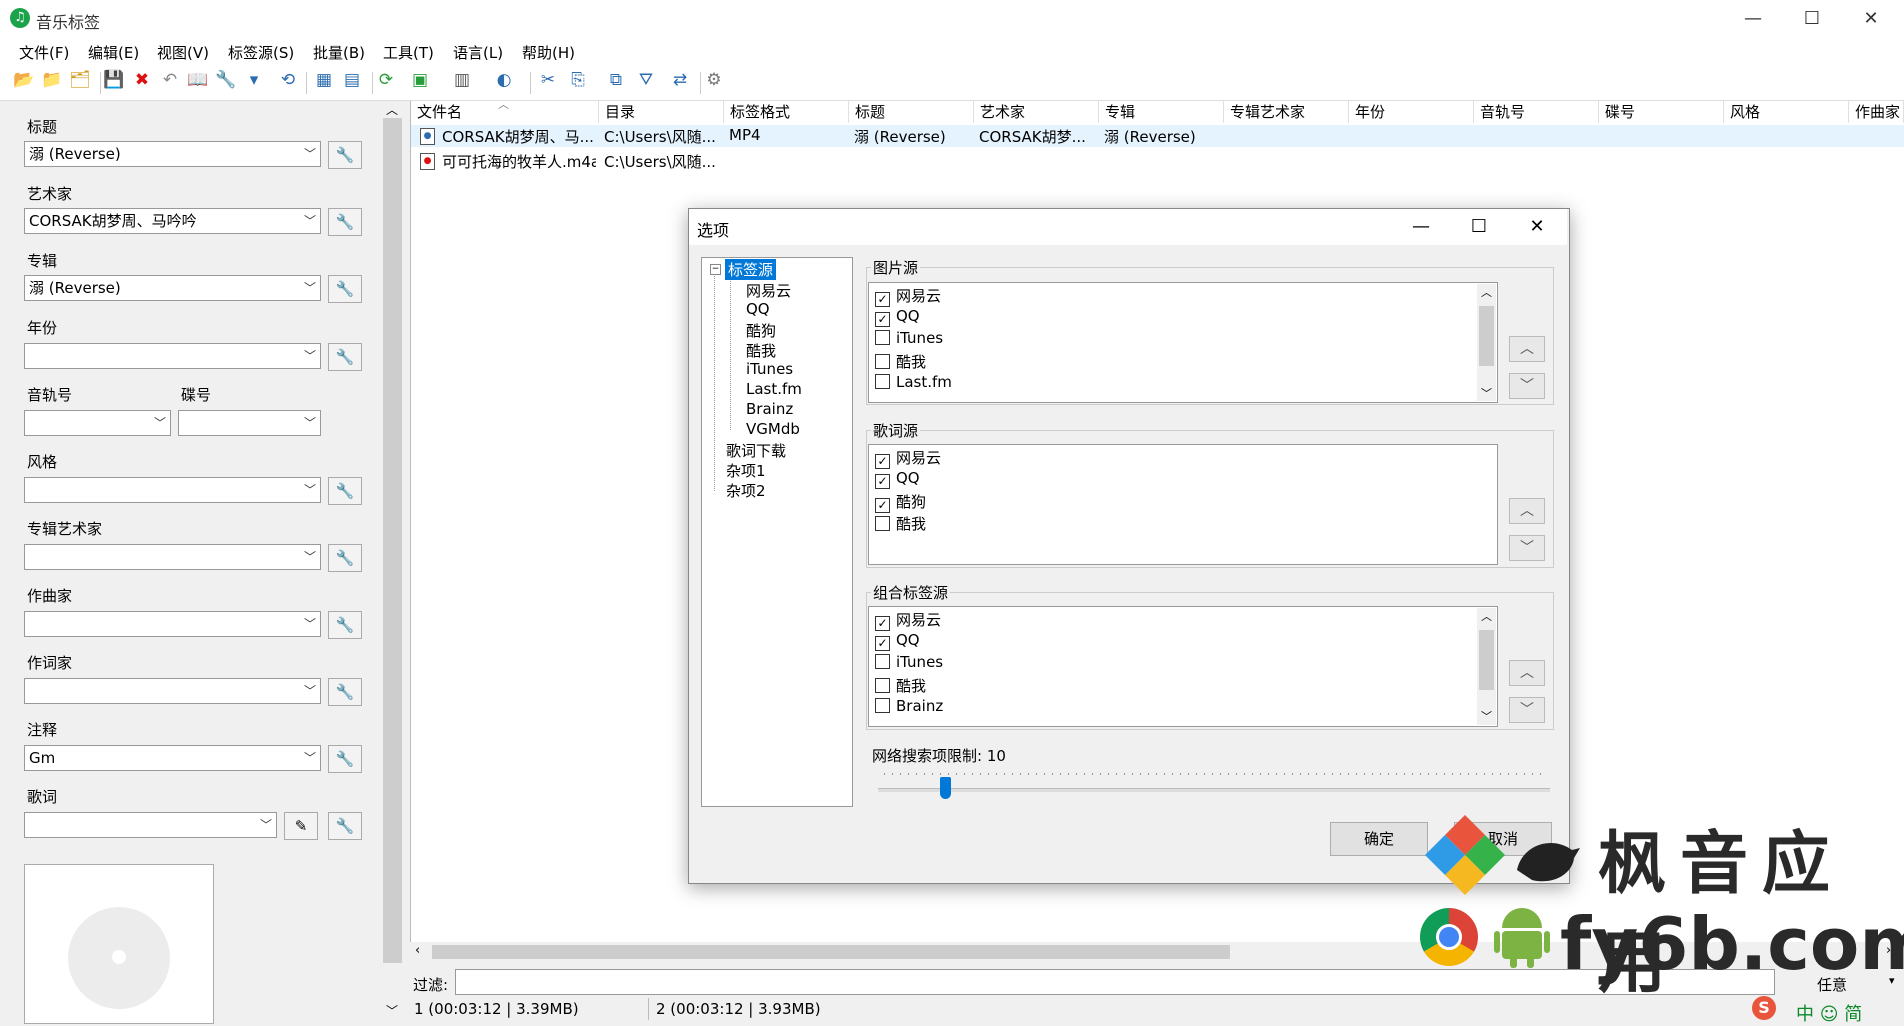 This screenshot has width=1904, height=1026. I want to click on tree-item-lastfm: Last.fm, so click(774, 389).